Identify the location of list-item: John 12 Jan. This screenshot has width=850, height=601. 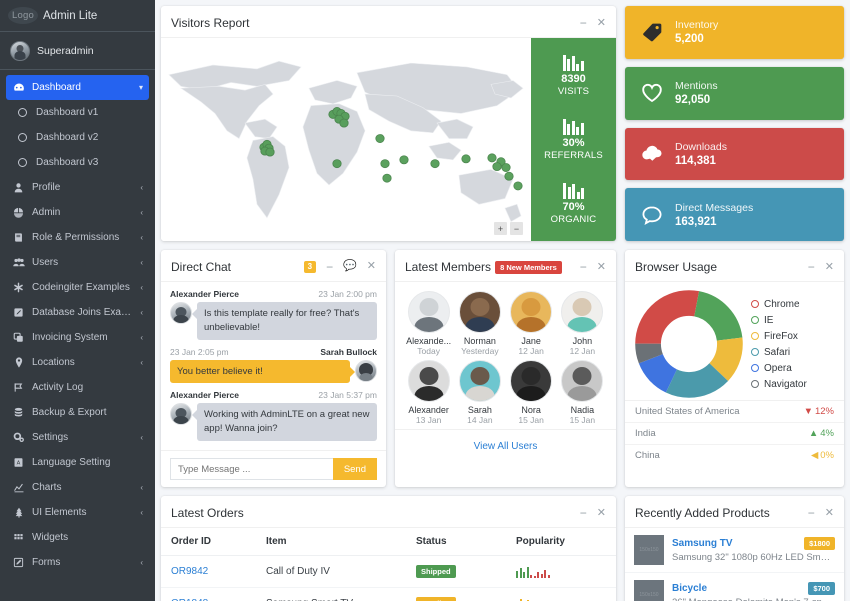
(582, 323).